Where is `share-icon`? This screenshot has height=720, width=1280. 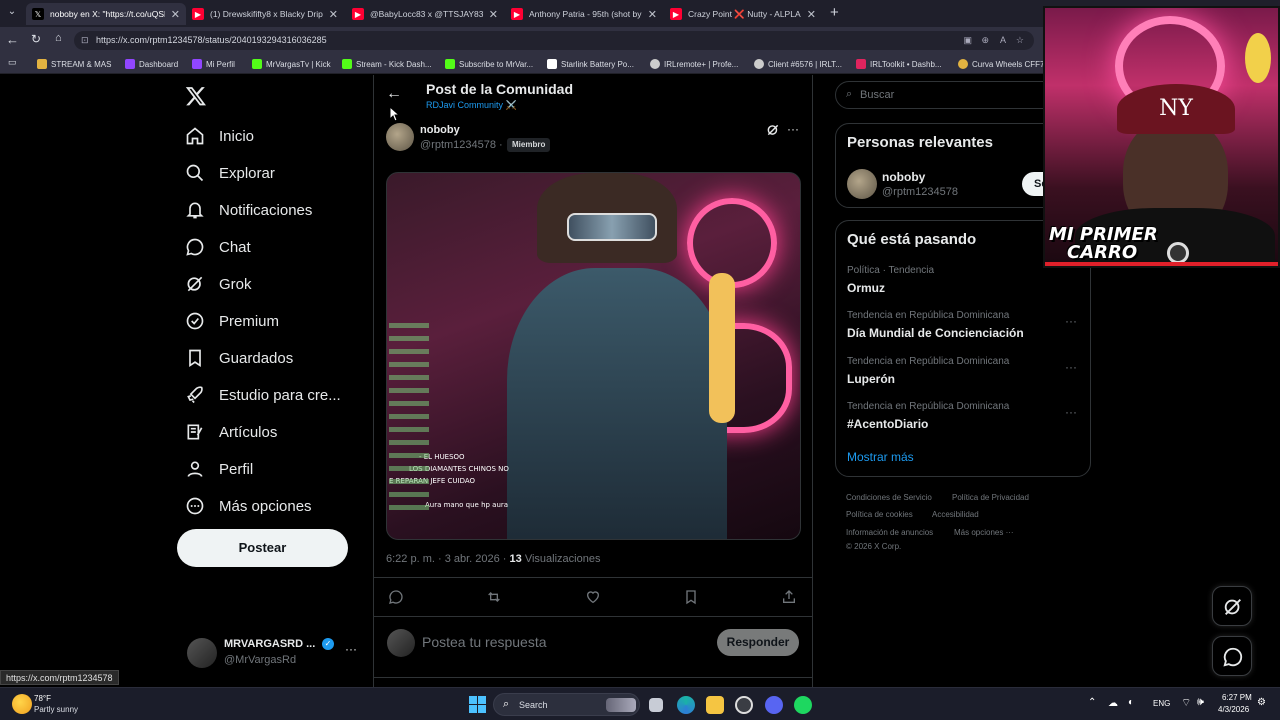
share-icon is located at coordinates (789, 599).